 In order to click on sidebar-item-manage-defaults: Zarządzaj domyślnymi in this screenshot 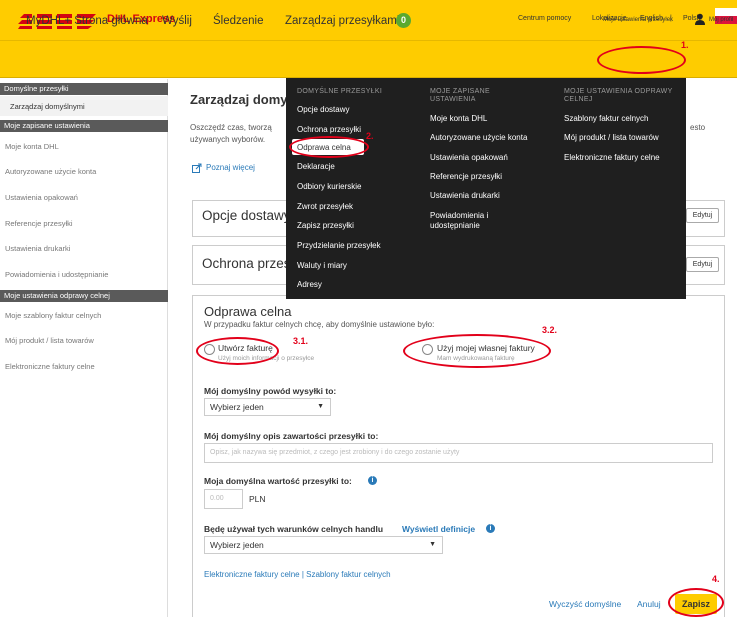, I will do `click(47, 106)`.